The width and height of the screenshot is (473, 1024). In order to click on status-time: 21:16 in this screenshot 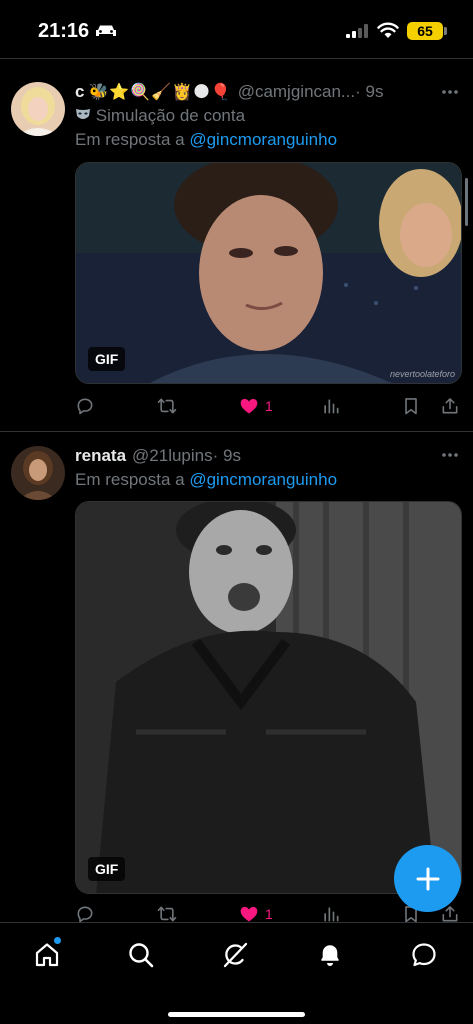, I will do `click(64, 31)`.